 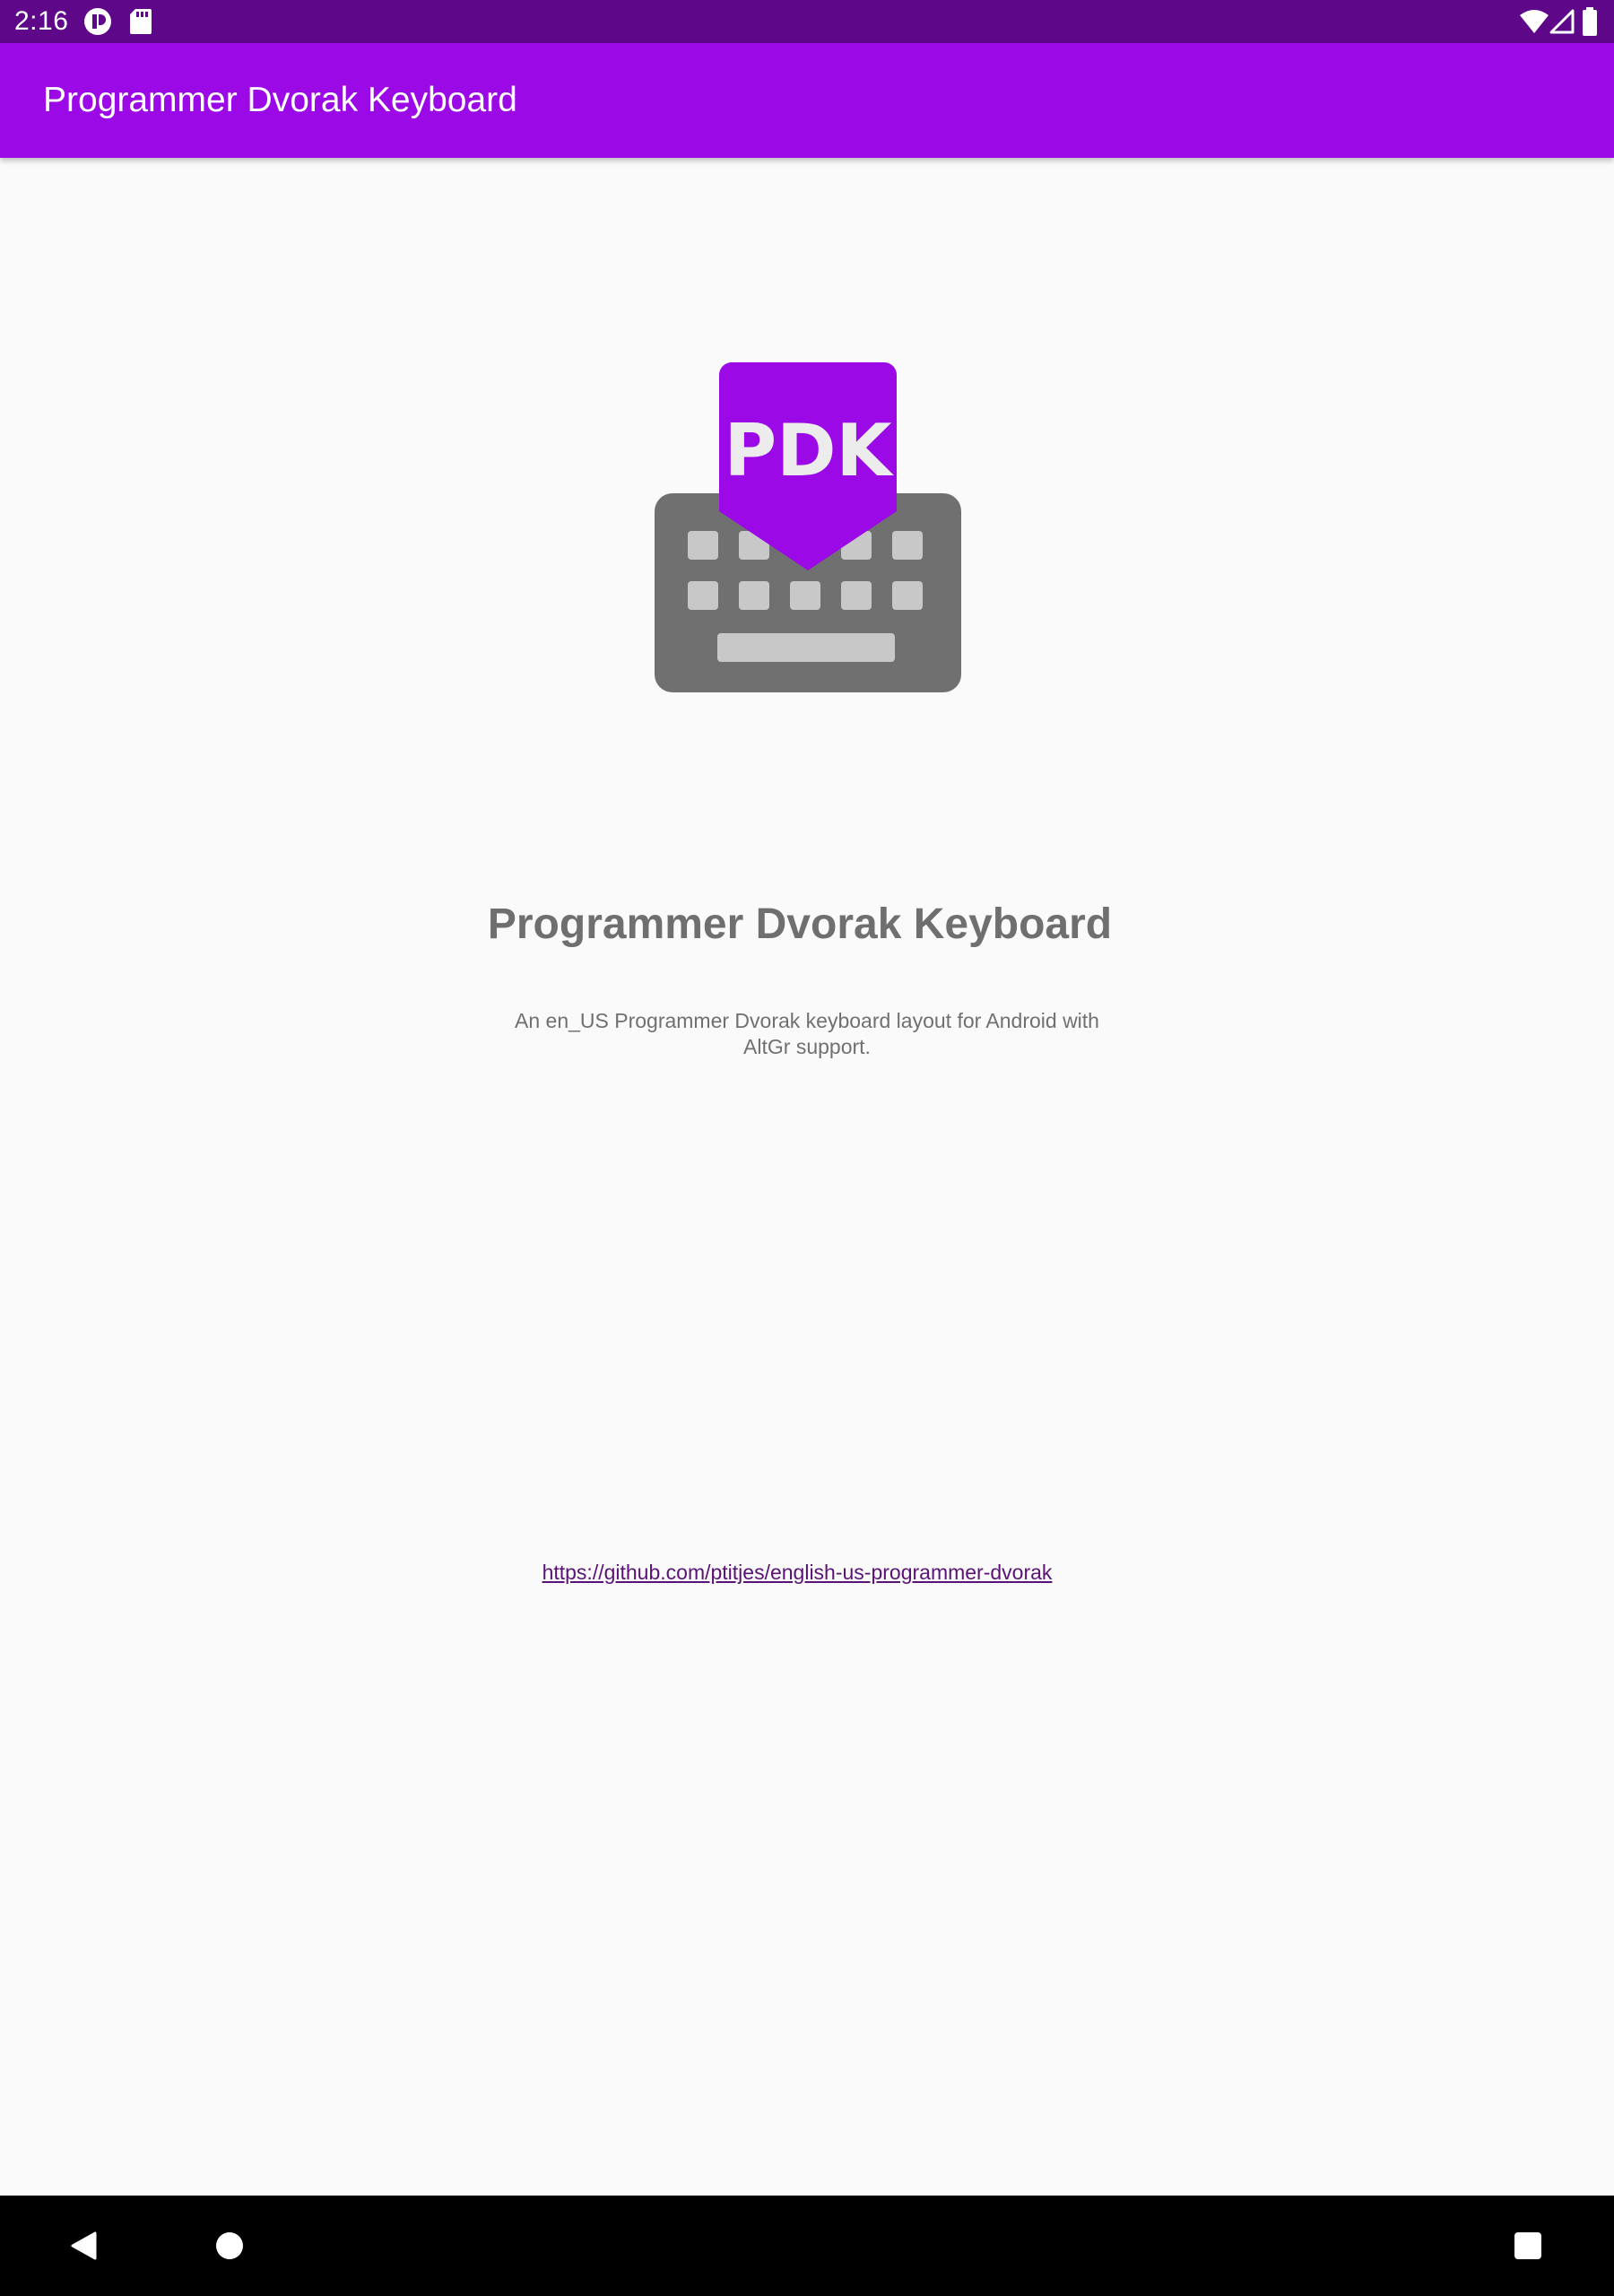 I want to click on status-time: 2:16, so click(x=41, y=21).